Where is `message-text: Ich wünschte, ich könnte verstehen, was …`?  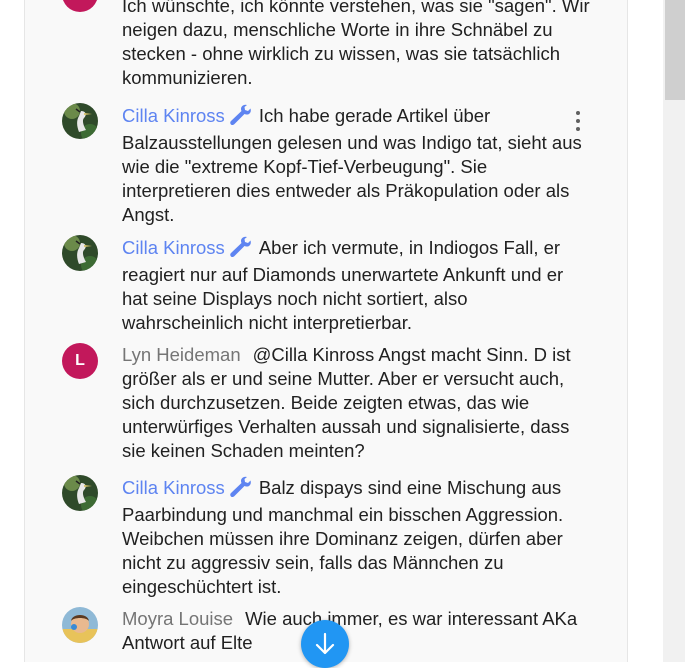 message-text: Ich wünschte, ich könnte verstehen, was … is located at coordinates (356, 44).